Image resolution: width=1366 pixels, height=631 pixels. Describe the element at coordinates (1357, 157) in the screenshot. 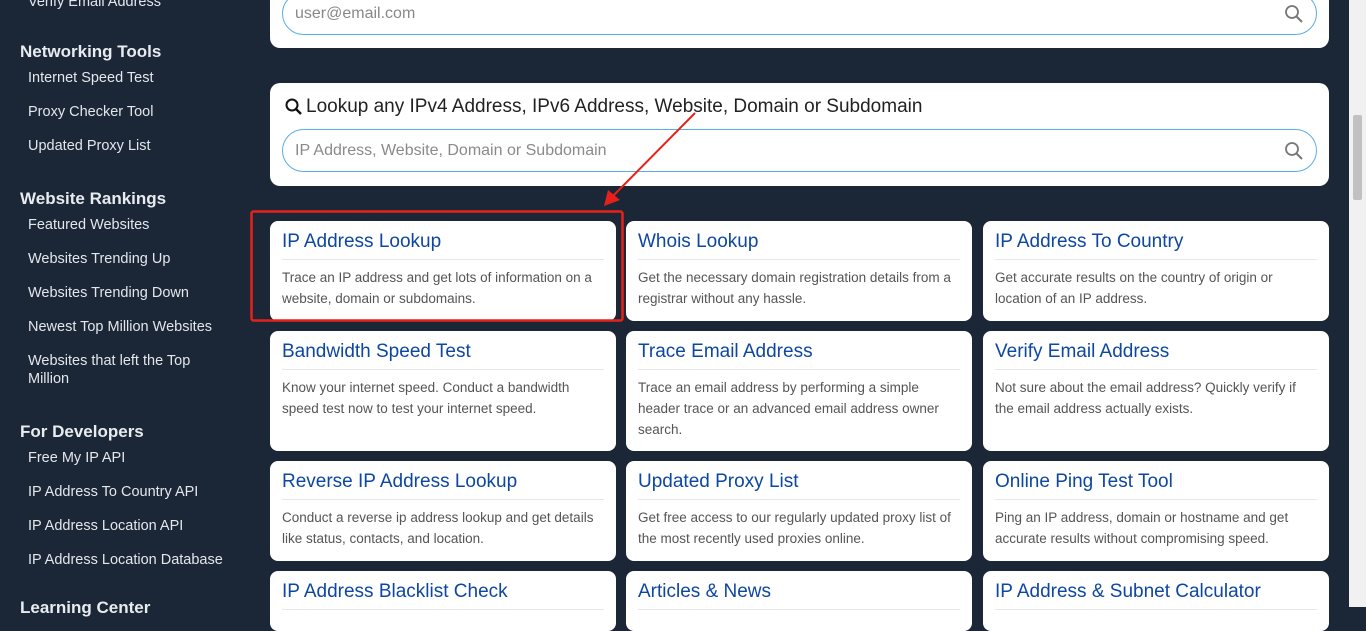

I see `scrollbar-thumb` at that location.